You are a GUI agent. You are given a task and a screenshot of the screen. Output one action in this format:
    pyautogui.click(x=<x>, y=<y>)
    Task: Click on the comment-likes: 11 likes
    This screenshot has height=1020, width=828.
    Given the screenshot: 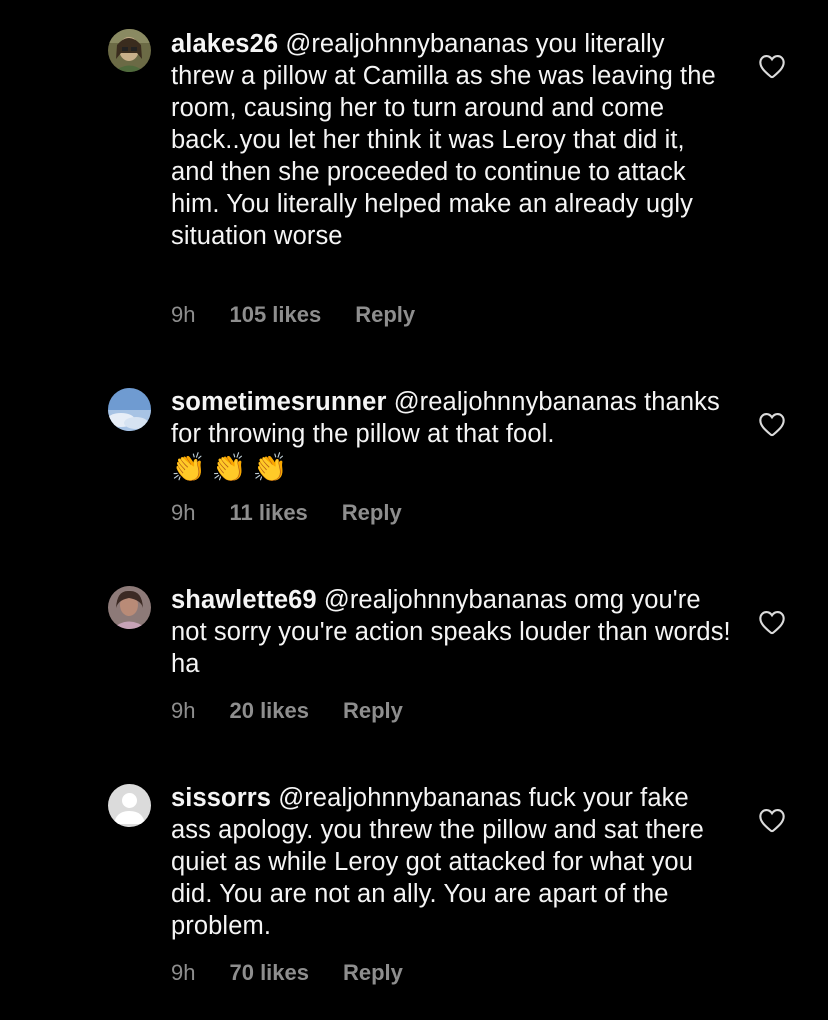 What is the action you would take?
    pyautogui.click(x=268, y=513)
    